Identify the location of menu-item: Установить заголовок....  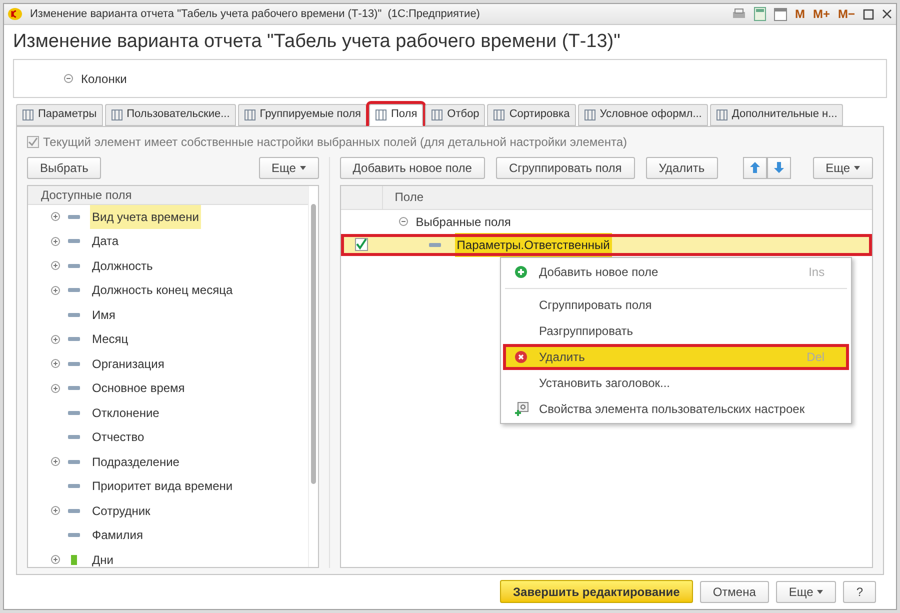
(676, 383).